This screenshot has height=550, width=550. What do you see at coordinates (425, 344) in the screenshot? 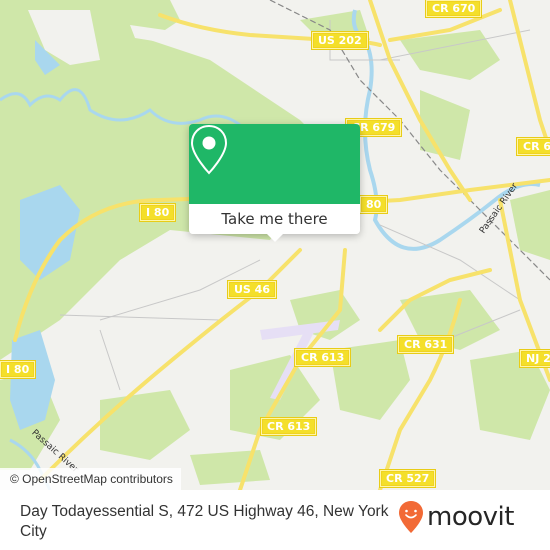
I see `road-shield-cr631: CR 631` at bounding box center [425, 344].